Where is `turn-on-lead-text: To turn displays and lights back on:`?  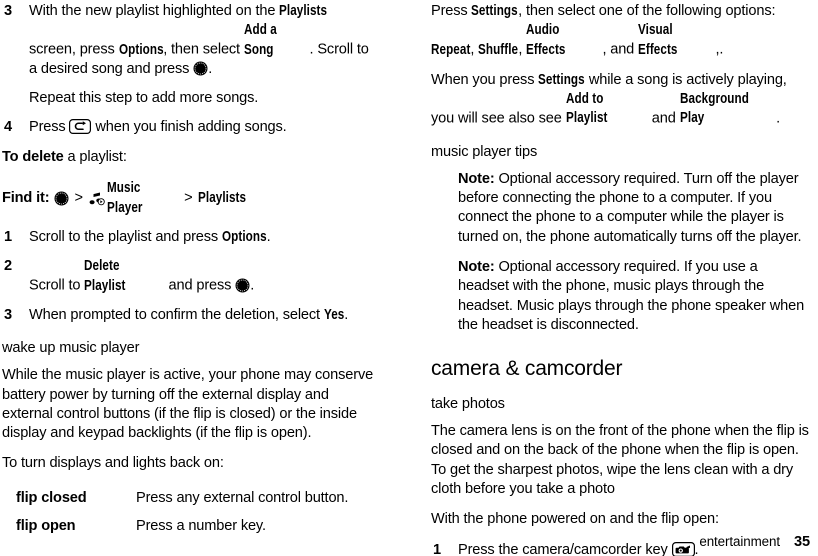 turn-on-lead-text: To turn displays and lights back on: is located at coordinates (113, 463).